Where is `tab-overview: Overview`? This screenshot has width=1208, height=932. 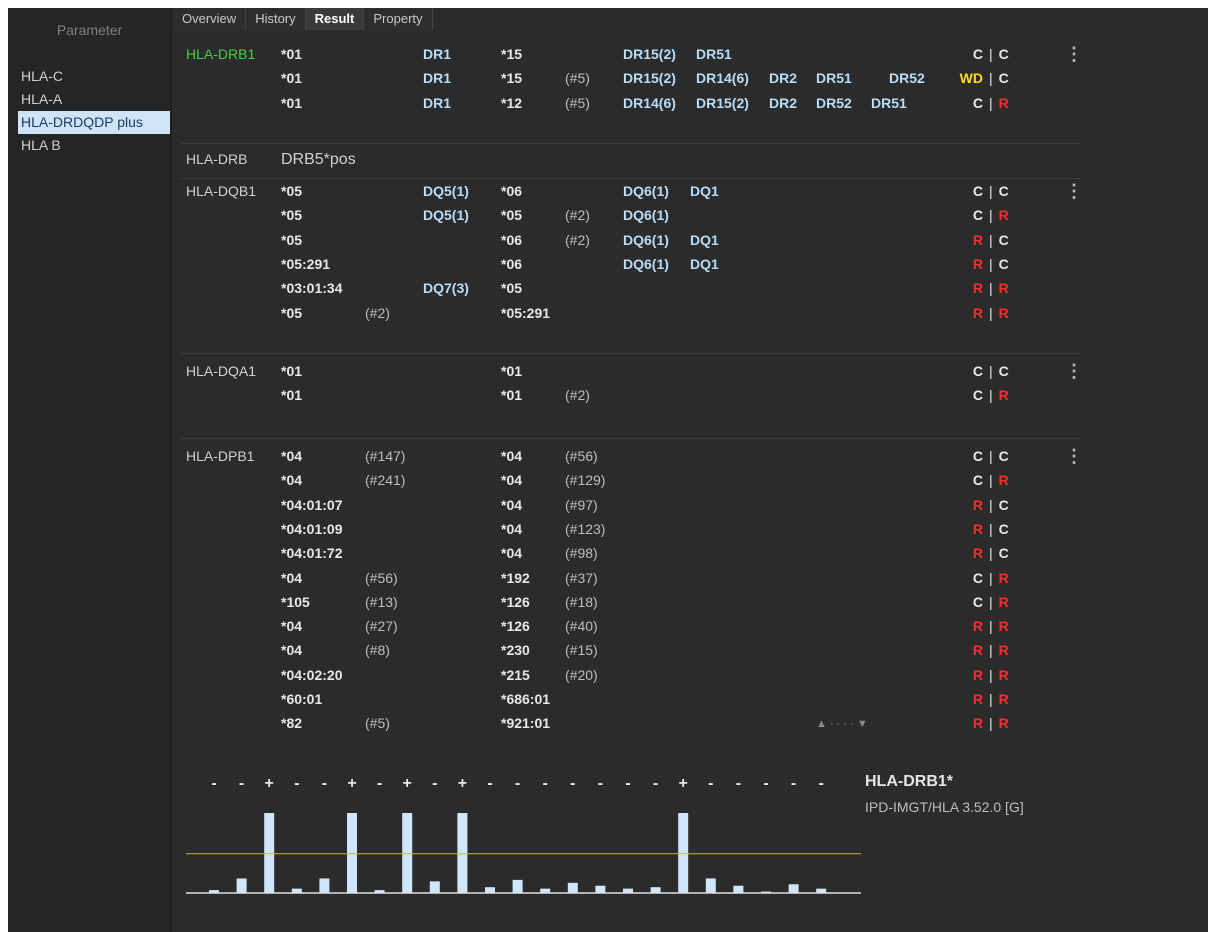 tab-overview: Overview is located at coordinates (210, 19).